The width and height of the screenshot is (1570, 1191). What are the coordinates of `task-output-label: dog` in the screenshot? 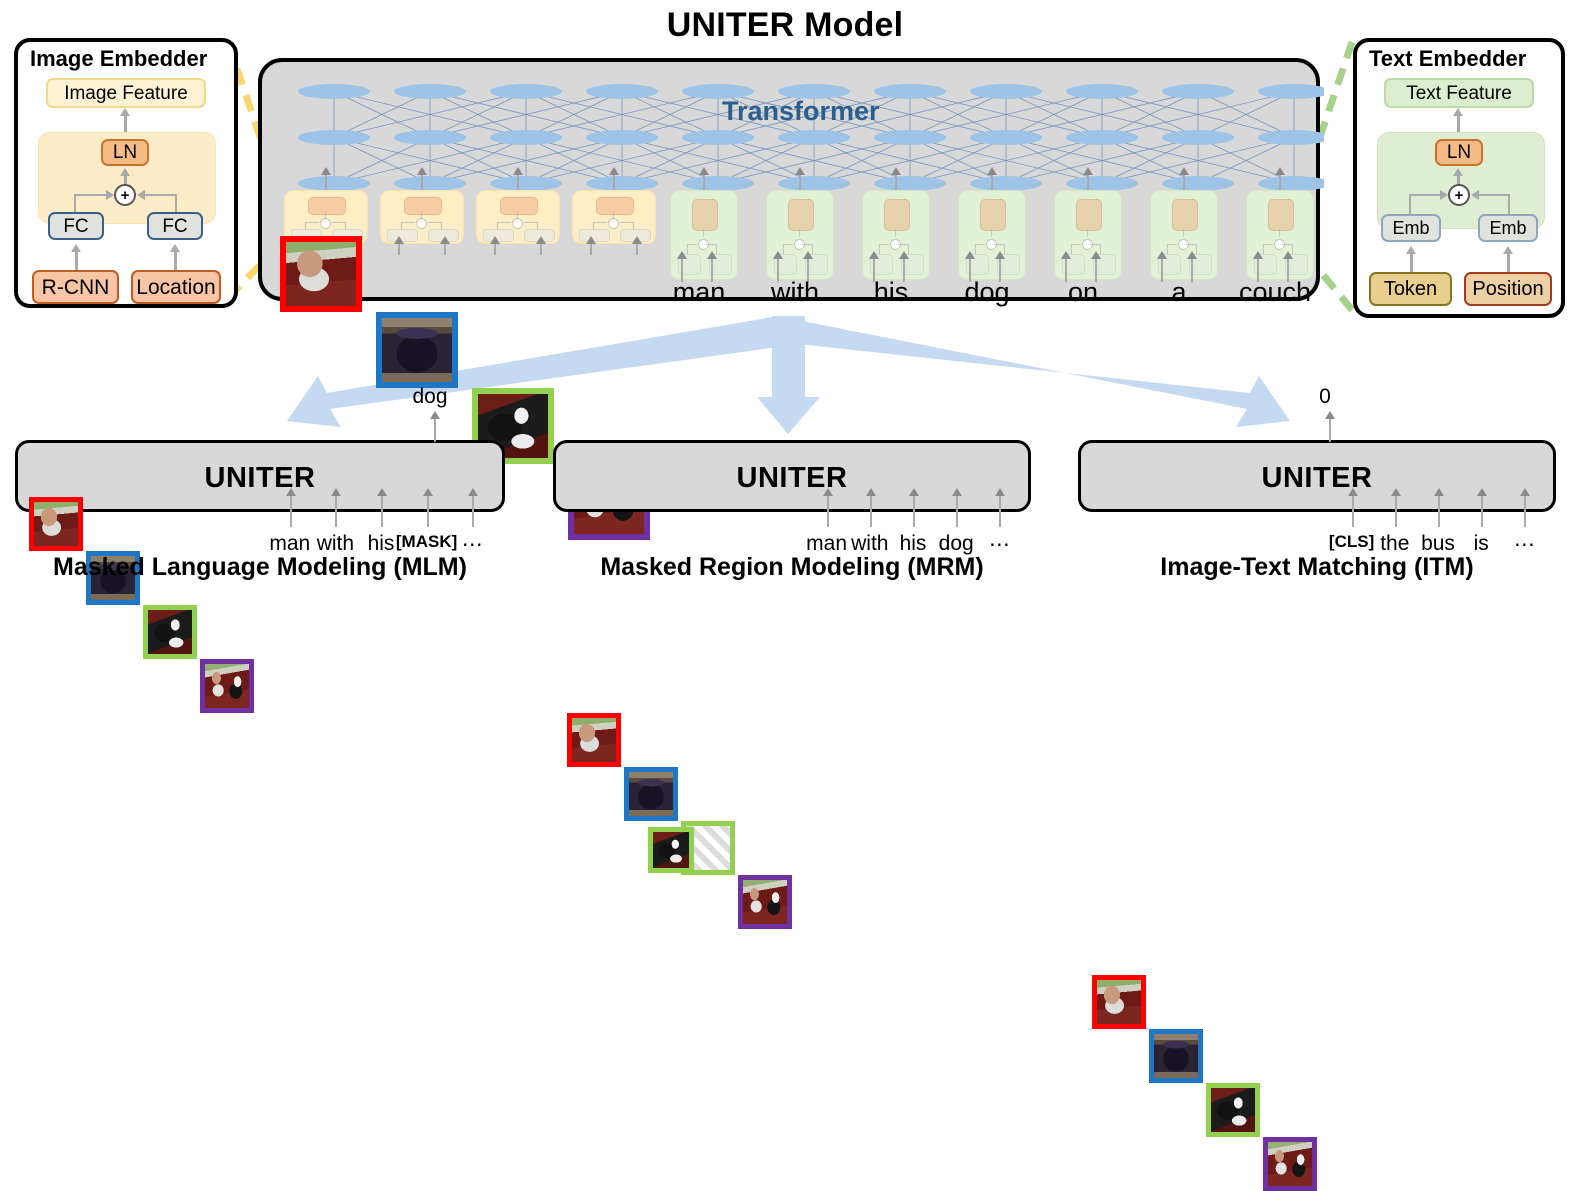 It's located at (430, 396).